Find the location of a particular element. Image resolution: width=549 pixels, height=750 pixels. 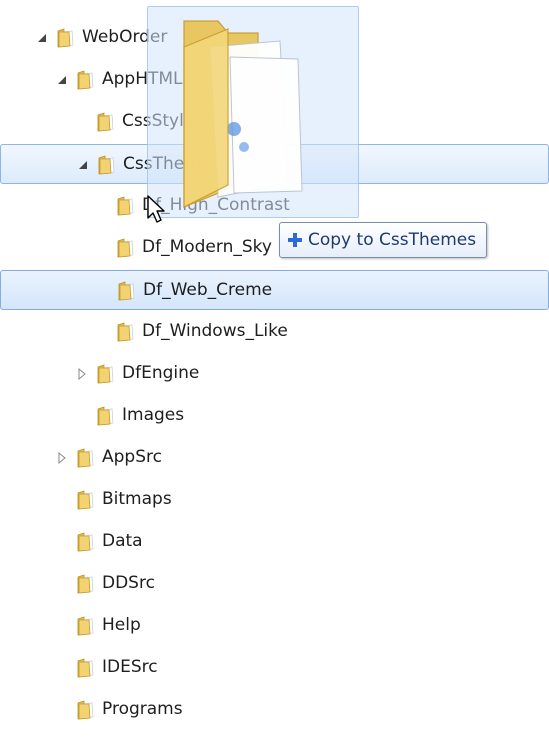

tree-item-label: CssStyle is located at coordinates (158, 121).